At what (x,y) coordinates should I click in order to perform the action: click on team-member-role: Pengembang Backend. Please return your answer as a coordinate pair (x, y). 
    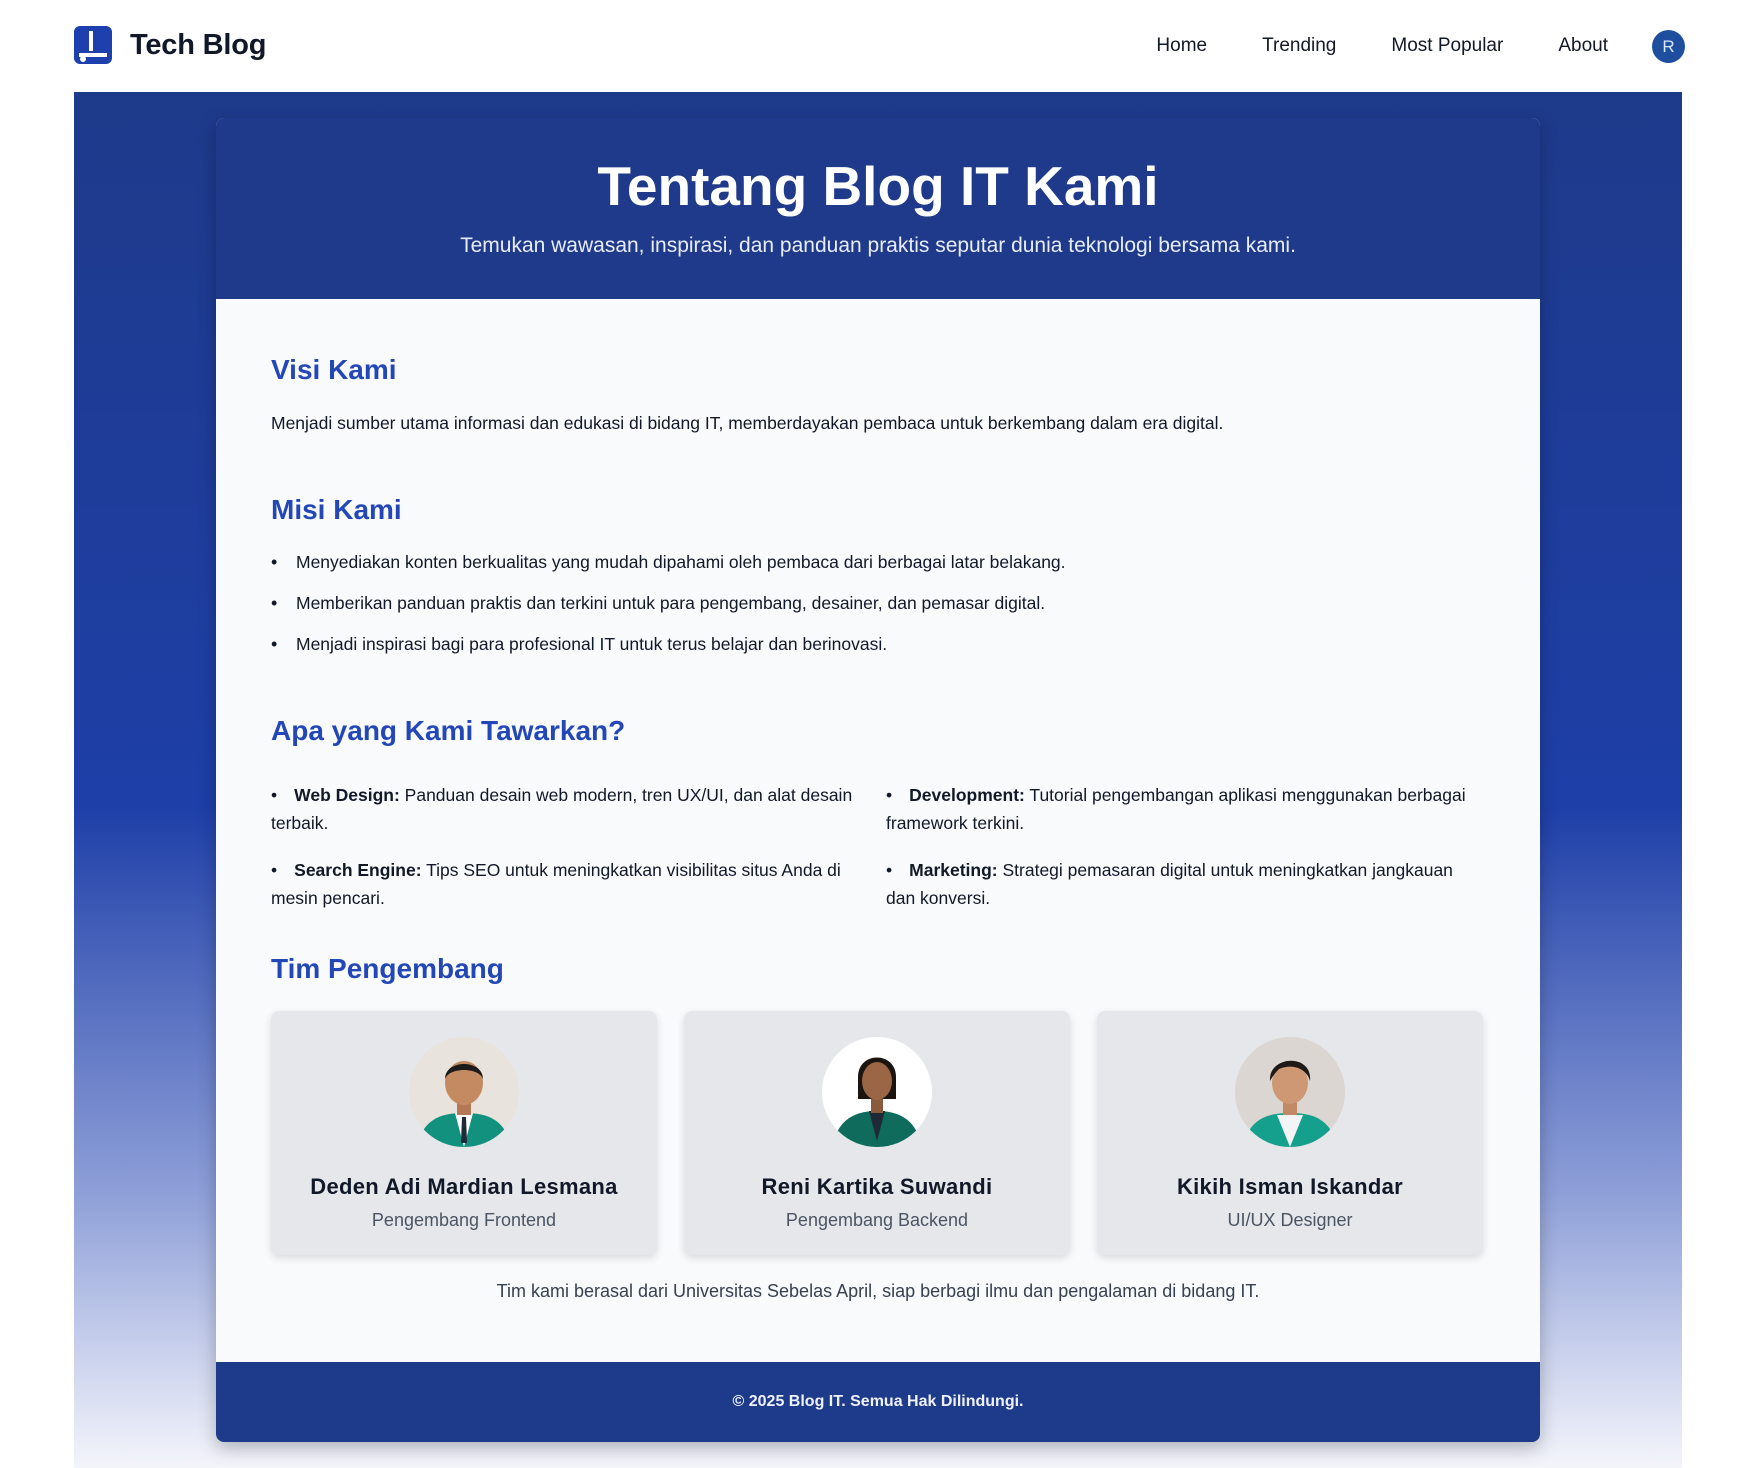
    Looking at the image, I should click on (877, 1220).